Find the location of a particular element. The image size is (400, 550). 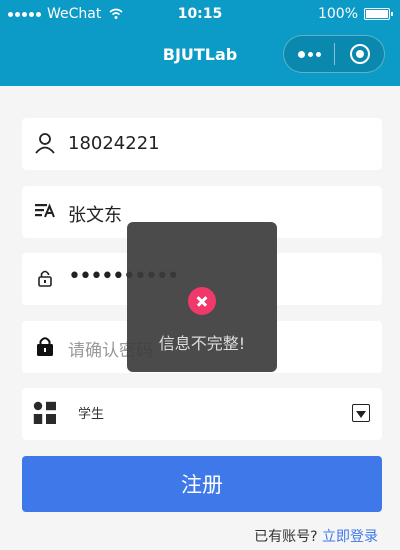

have-account-text: 已有账号? is located at coordinates (286, 537).